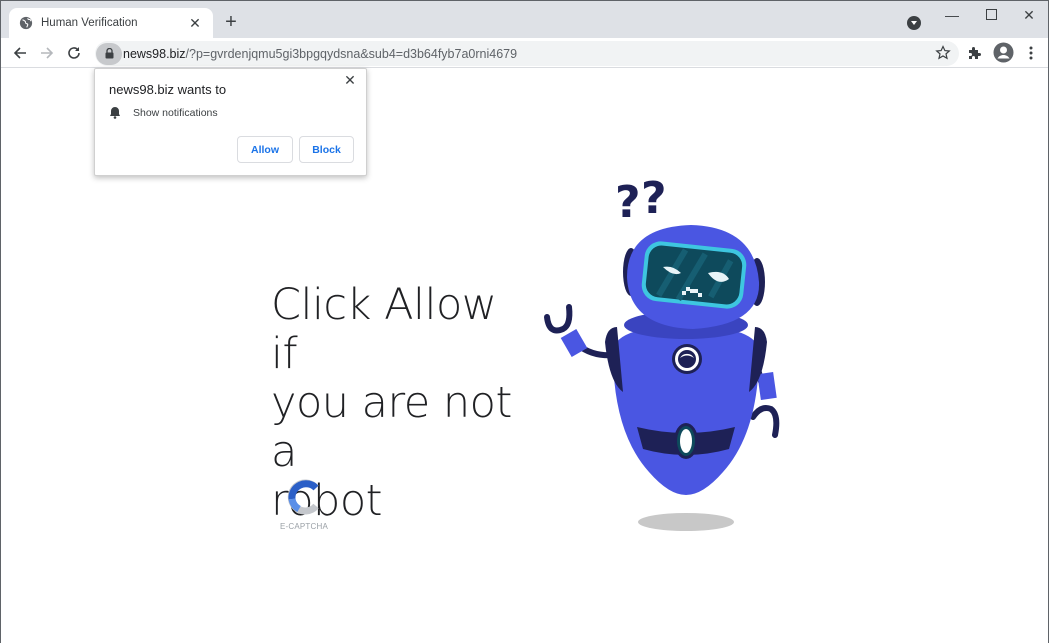 This screenshot has height=643, width=1049. Describe the element at coordinates (662, 354) in the screenshot. I see `robot-illustration: ? ?` at that location.